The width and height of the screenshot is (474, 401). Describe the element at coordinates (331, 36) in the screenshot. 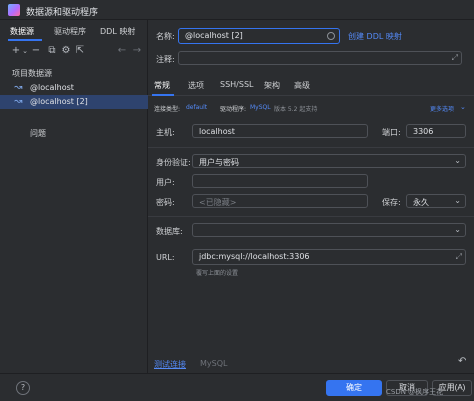

I see `color-picker-icon` at that location.